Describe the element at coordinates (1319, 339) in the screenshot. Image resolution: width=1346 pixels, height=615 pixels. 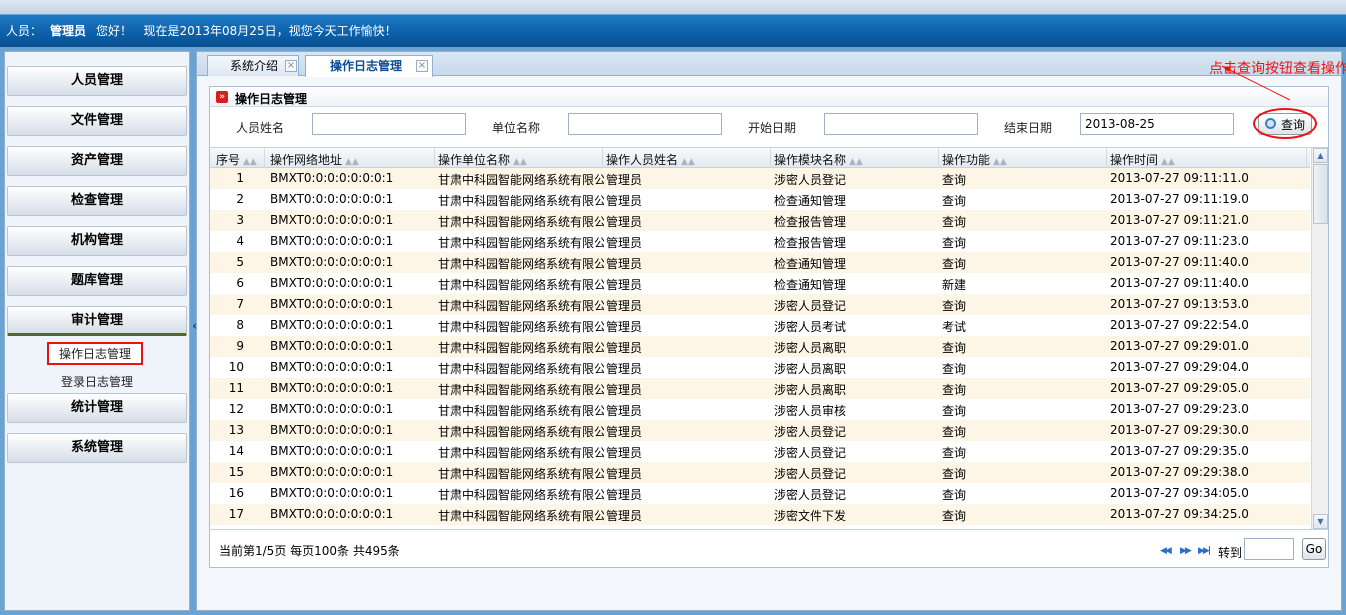
I see `vertical-scrollbar: ▲ ▼` at that location.